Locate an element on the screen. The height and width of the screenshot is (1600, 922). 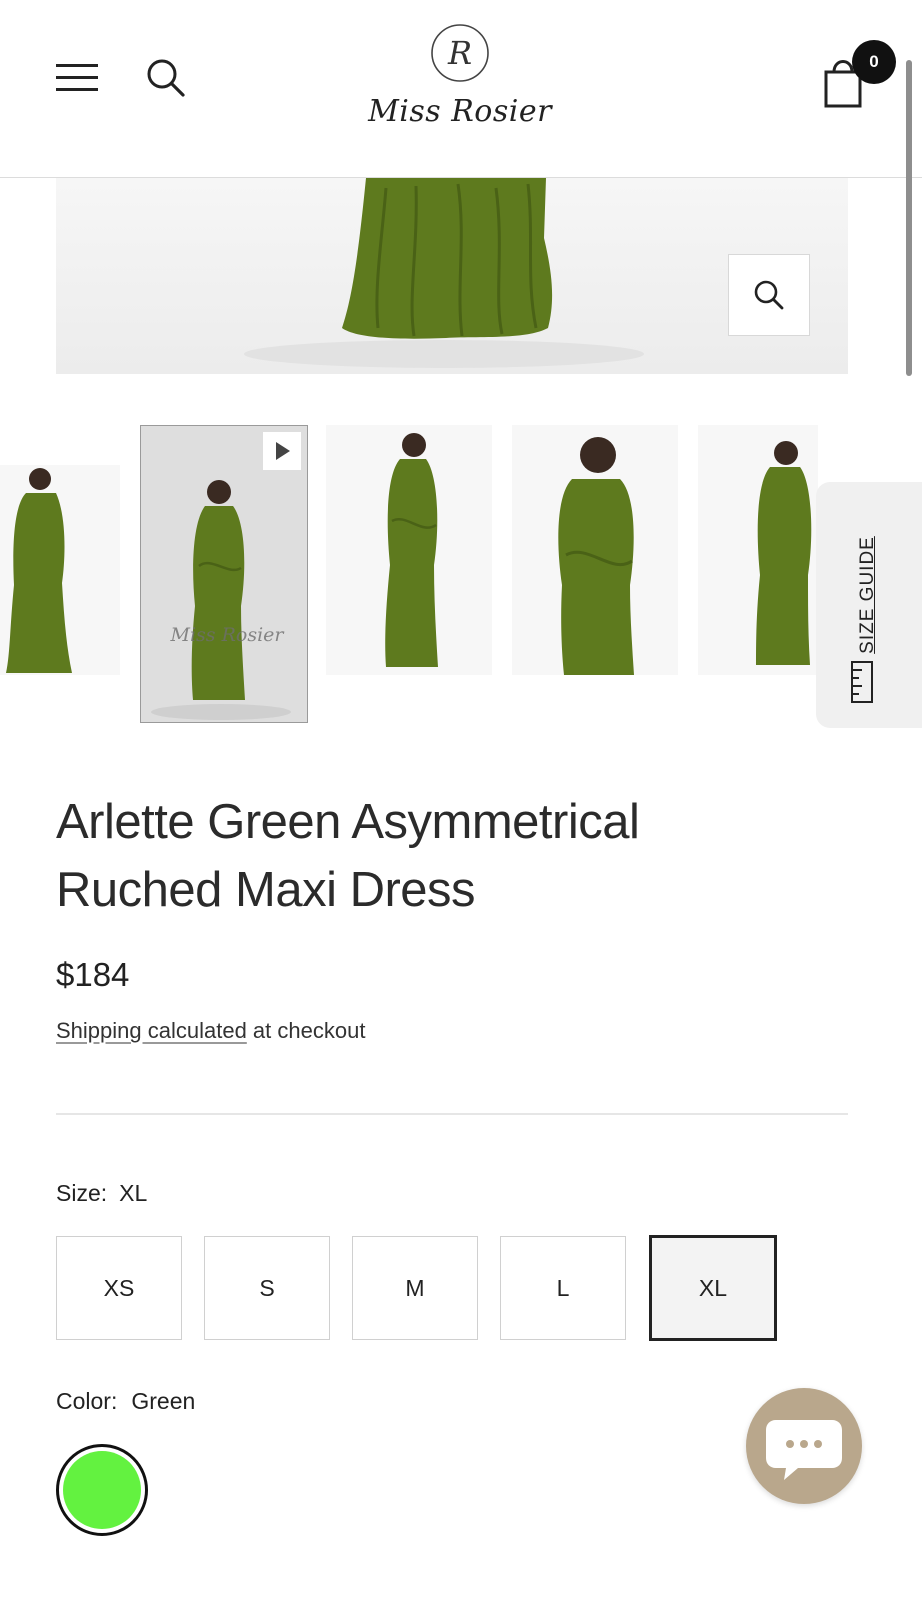
logo-text: Miss Rosier is located at coordinates (460, 111).